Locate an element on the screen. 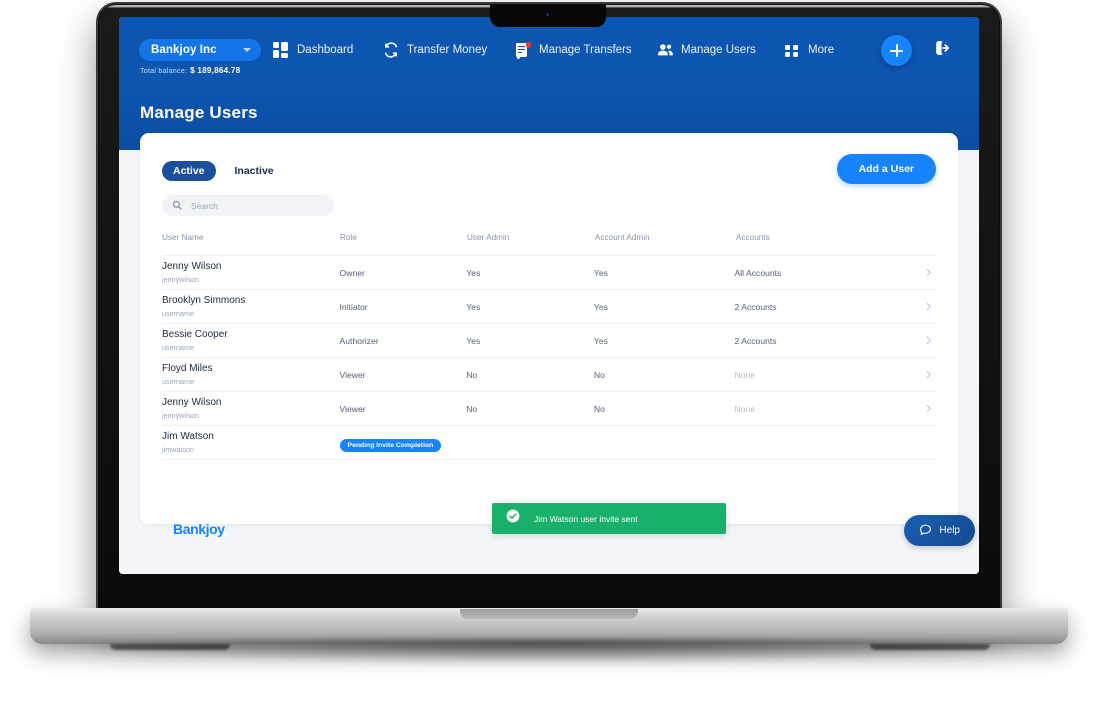 This screenshot has width=1098, height=712. dashboard-grid-icon is located at coordinates (281, 50).